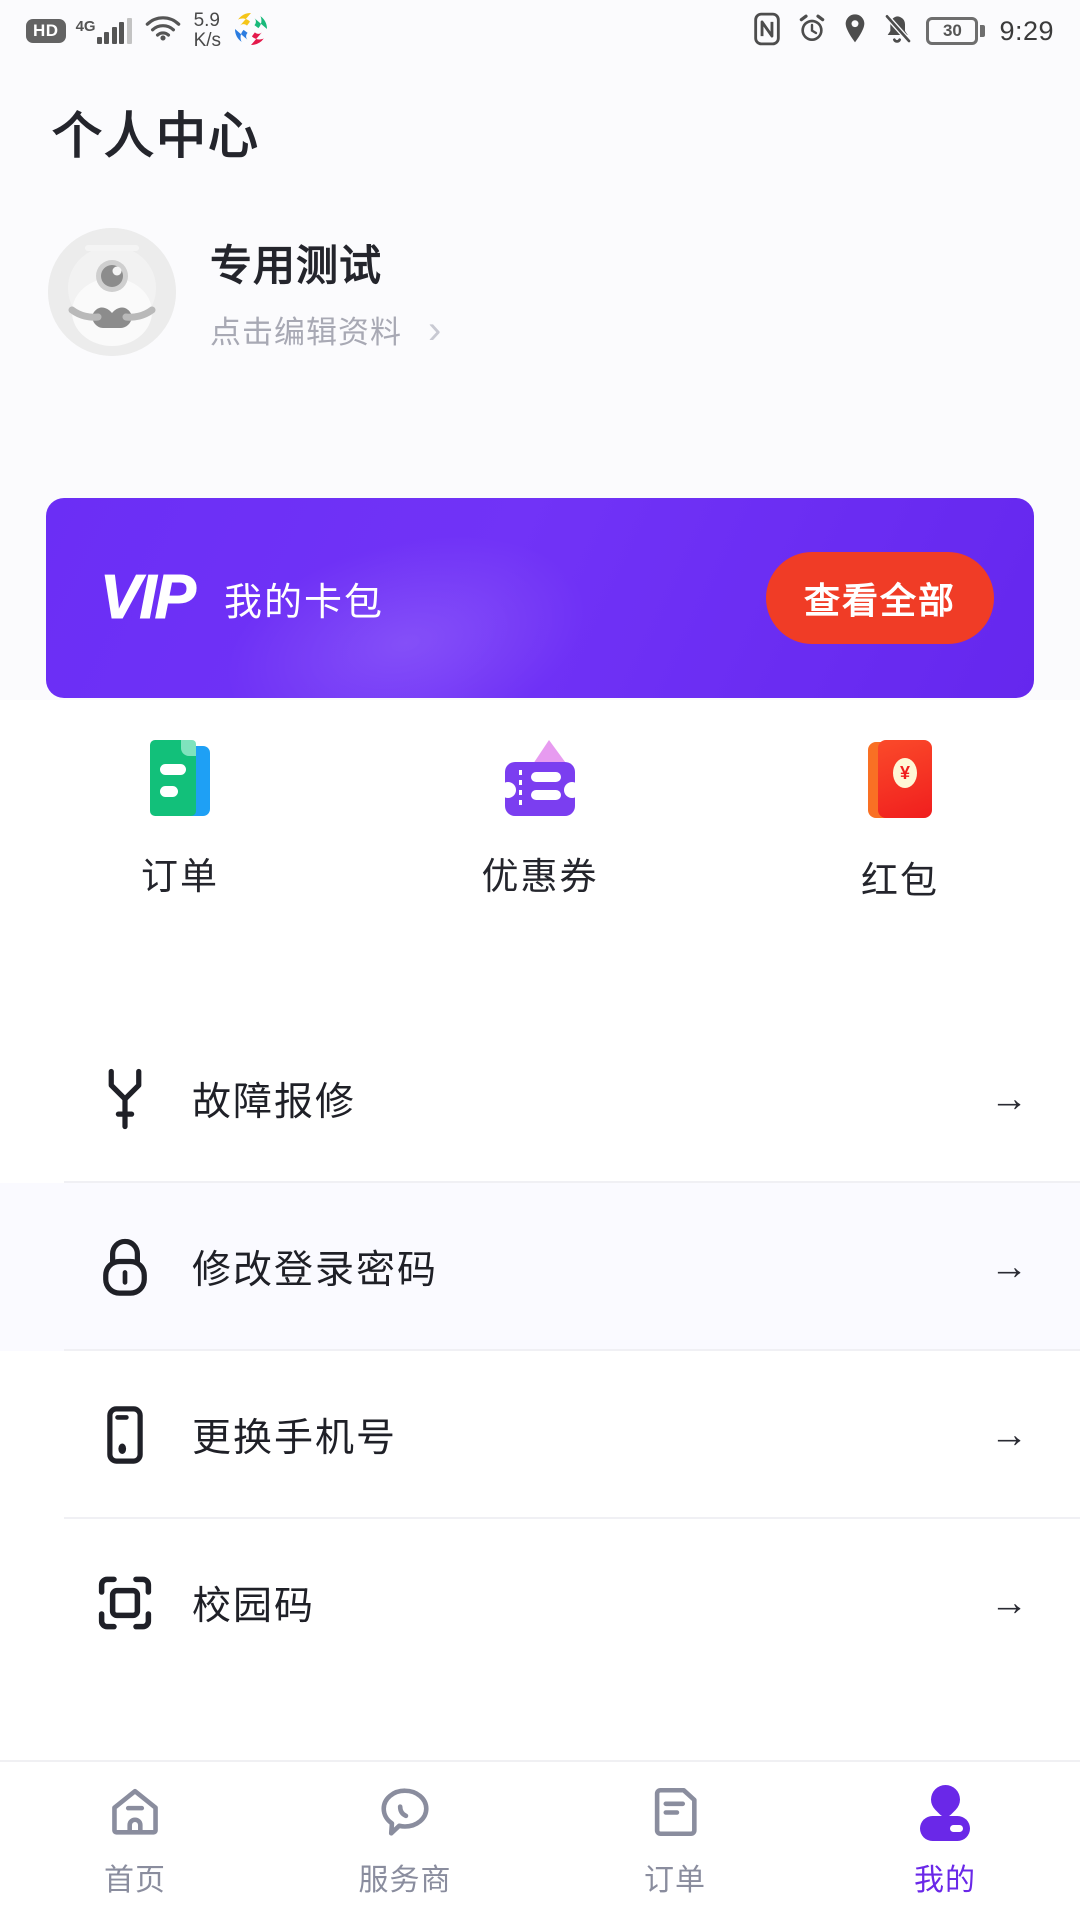 This screenshot has width=1080, height=1920. I want to click on quick-action-label: 优惠券, so click(540, 876).